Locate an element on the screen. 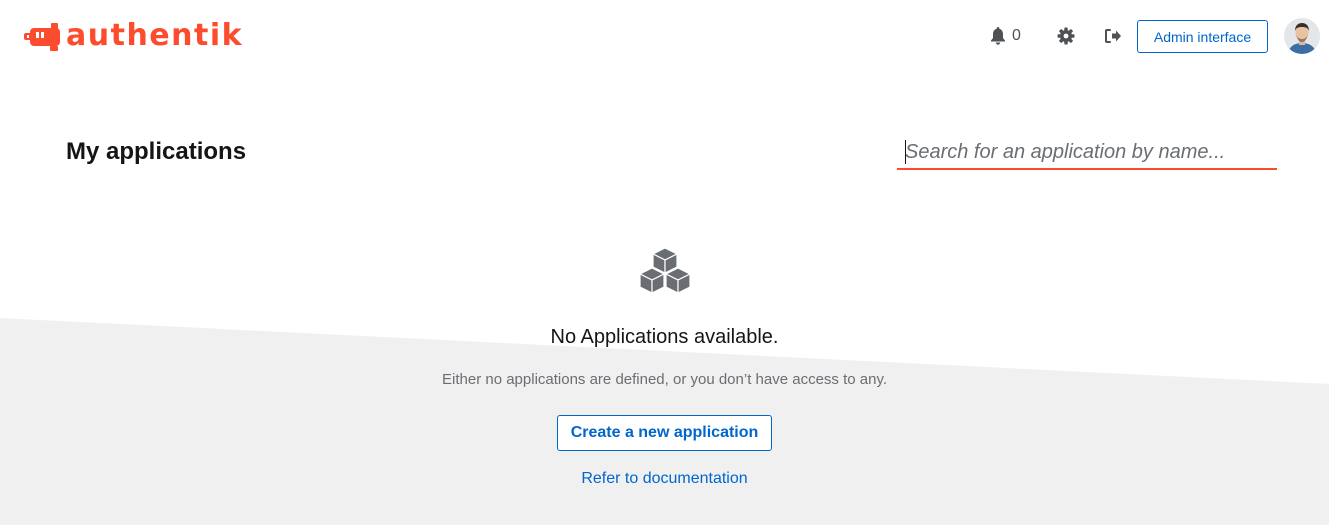 This screenshot has height=525, width=1329. logout-button is located at coordinates (1113, 36).